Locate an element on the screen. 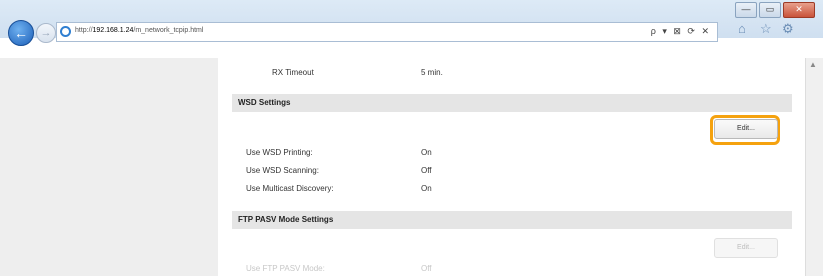  wsd-settings-header: WSD Settings is located at coordinates (512, 103).